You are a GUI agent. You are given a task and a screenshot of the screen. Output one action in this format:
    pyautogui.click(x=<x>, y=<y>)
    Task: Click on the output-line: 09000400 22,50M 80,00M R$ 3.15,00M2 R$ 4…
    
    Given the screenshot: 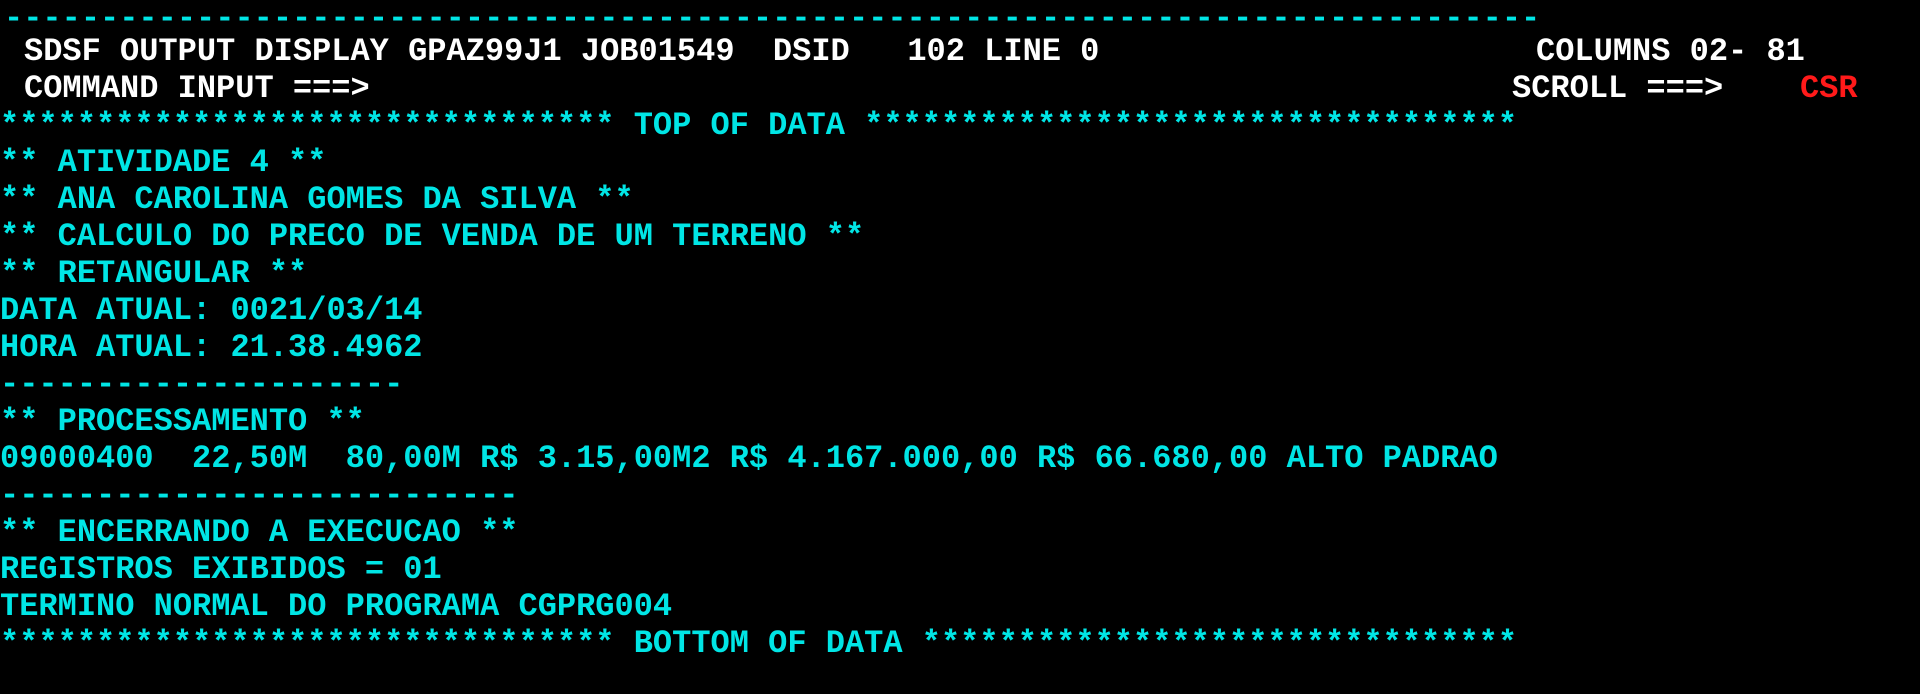 What is the action you would take?
    pyautogui.click(x=749, y=458)
    